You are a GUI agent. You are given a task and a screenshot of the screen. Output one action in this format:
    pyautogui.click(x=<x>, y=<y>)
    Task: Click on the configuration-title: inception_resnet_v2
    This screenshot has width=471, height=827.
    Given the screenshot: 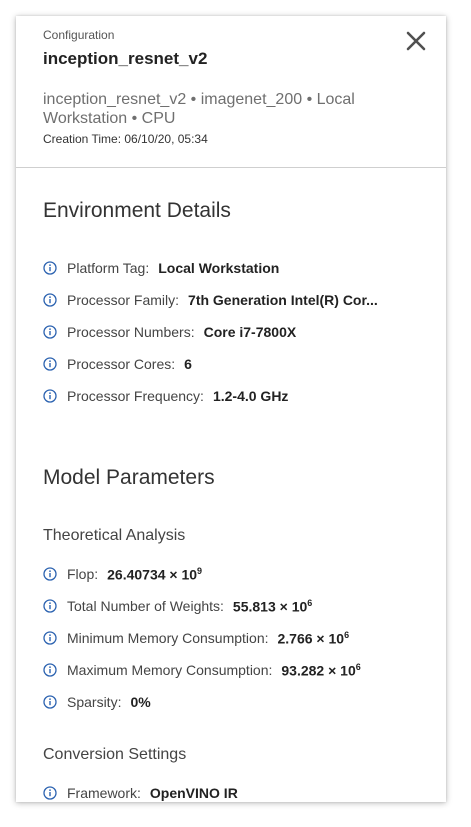 What is the action you would take?
    pyautogui.click(x=125, y=58)
    